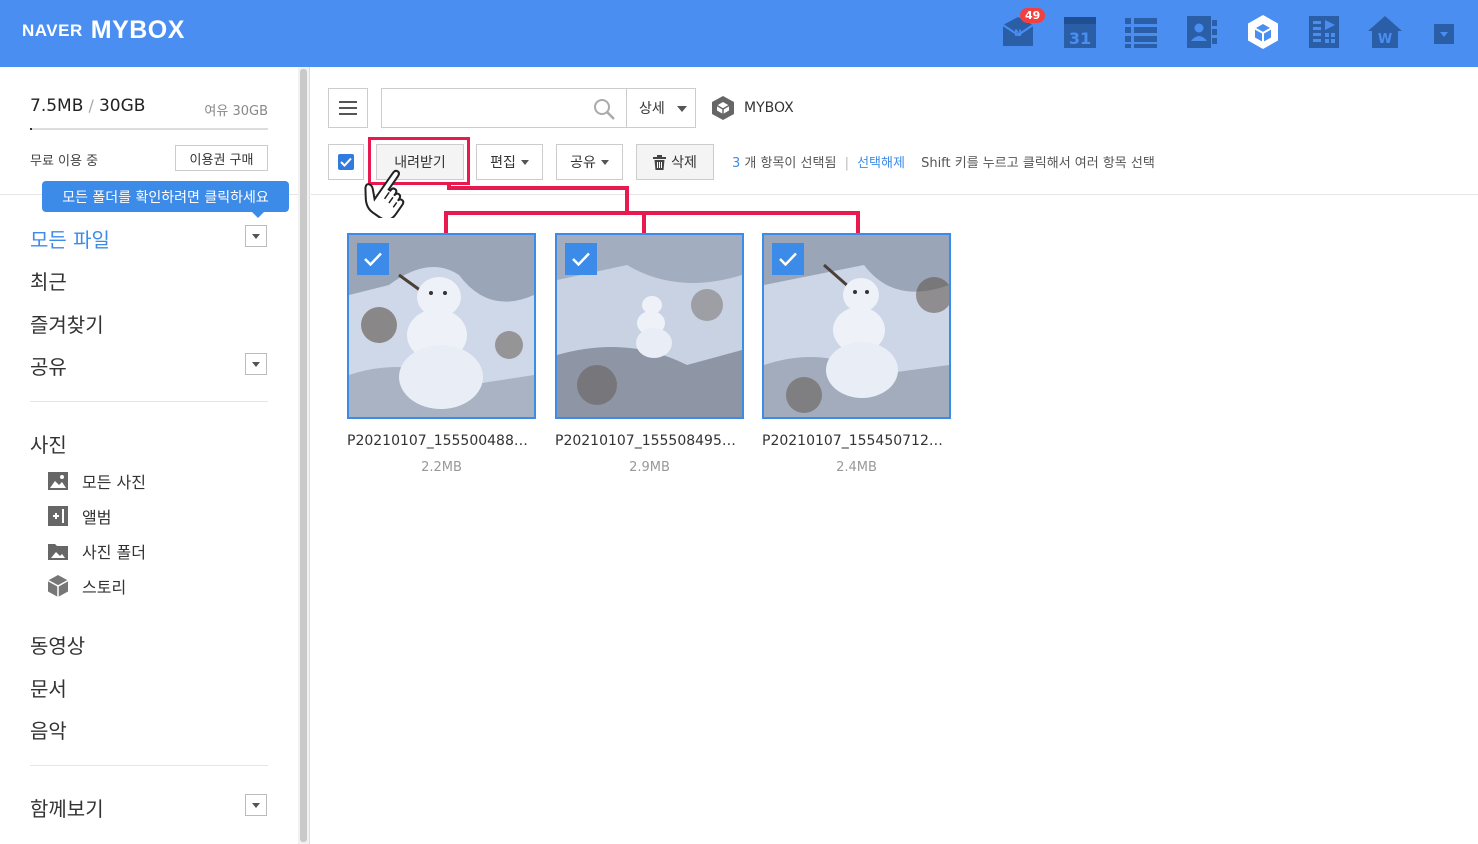 The height and width of the screenshot is (844, 1478). Describe the element at coordinates (652, 109) in the screenshot. I see `detail-search-label: 상세` at that location.